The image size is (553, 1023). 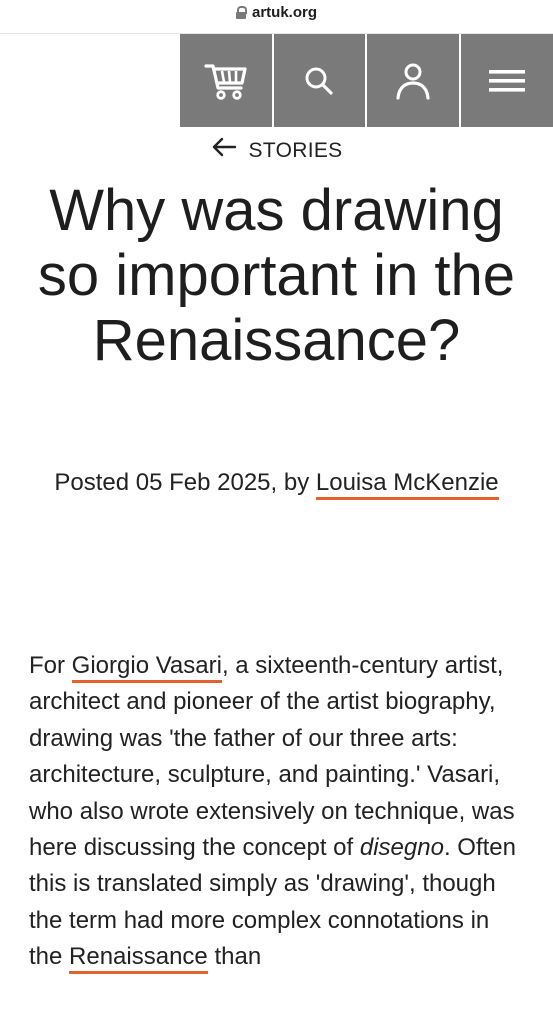 I want to click on account-button, so click(x=413, y=80).